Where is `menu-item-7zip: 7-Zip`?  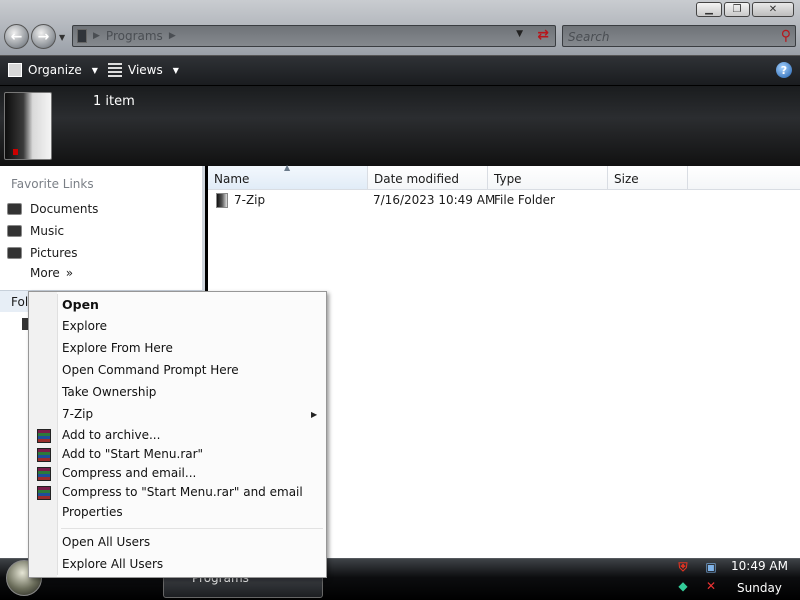
menu-item-7zip: 7-Zip is located at coordinates (77, 414).